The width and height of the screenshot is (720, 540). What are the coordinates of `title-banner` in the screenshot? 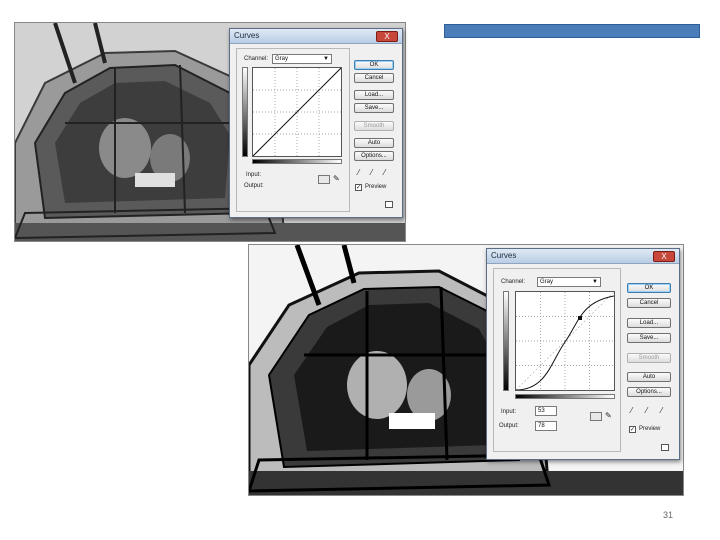 It's located at (572, 31).